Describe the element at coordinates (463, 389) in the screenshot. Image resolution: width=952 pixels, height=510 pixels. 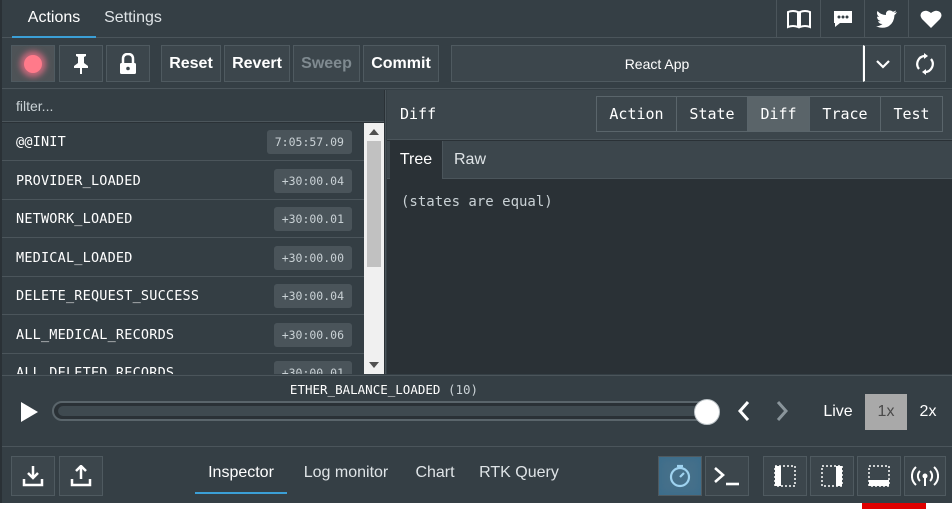
I see `slider-action-count: (10)` at that location.